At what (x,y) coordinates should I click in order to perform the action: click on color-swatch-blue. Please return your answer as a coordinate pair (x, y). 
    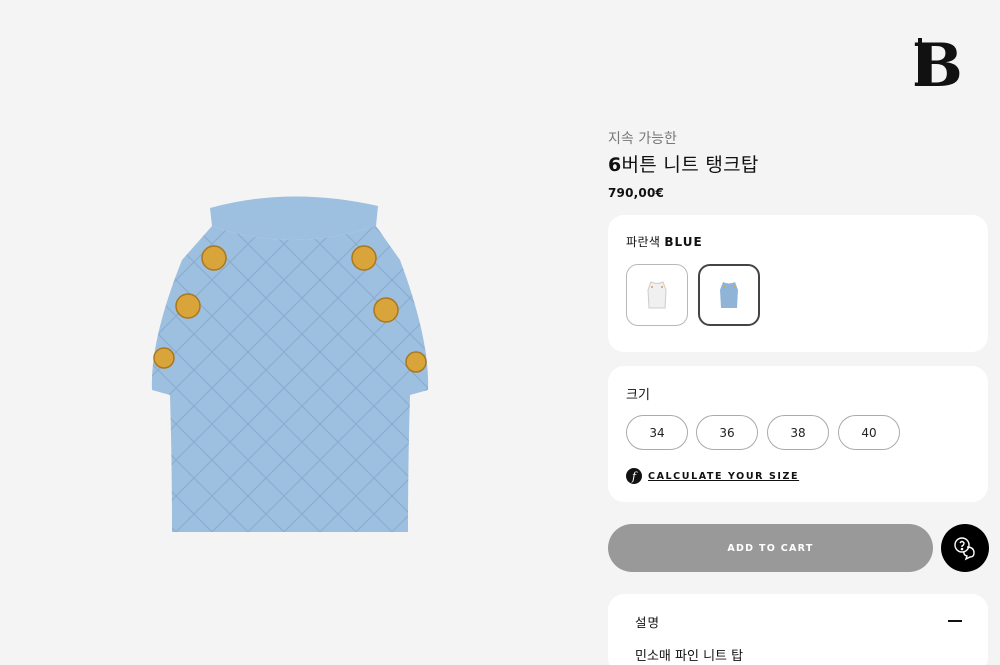
    Looking at the image, I should click on (729, 295).